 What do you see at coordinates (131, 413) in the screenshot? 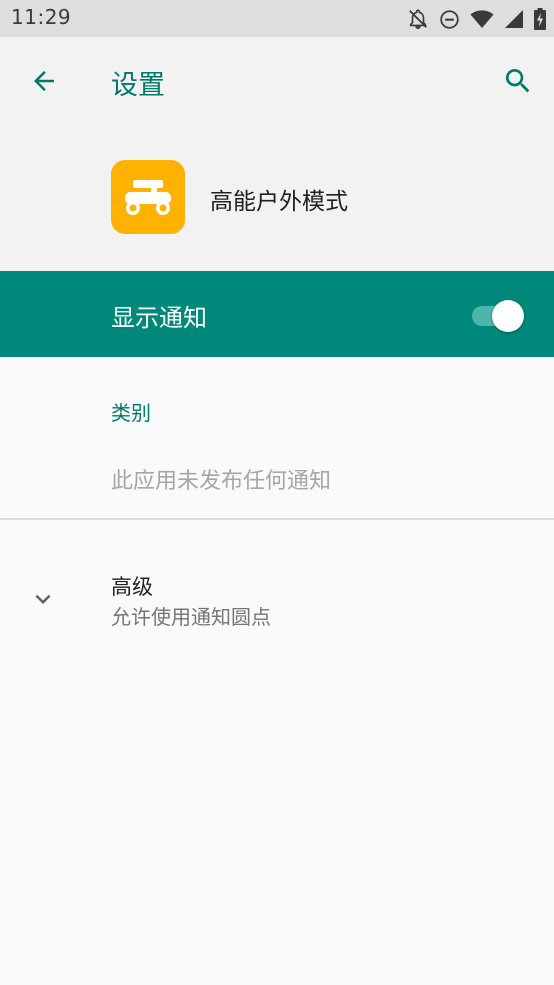
I see `categories-header: 类别` at bounding box center [131, 413].